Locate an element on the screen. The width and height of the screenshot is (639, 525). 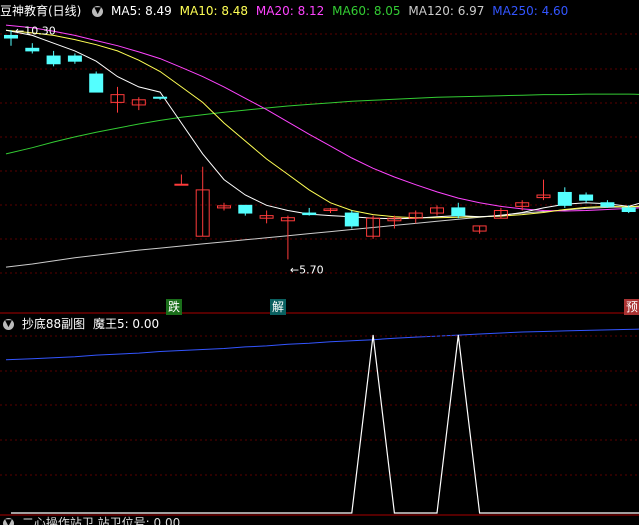
sub-chart-title: 抄底88副图 is located at coordinates (53, 324).